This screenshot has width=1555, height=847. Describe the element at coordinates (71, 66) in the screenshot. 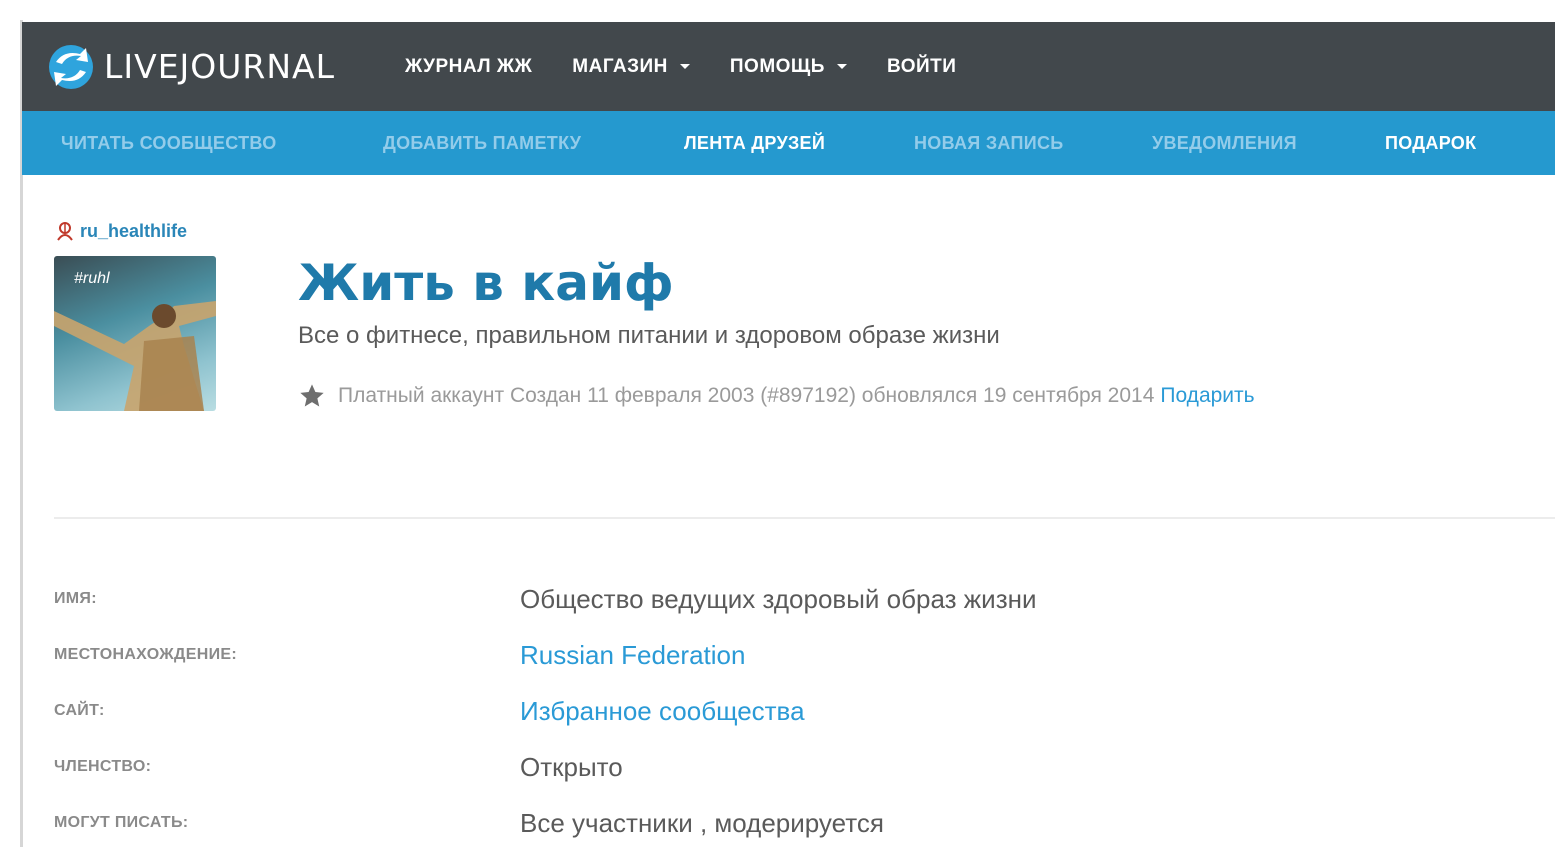

I see `livejournal-logo-icon` at that location.